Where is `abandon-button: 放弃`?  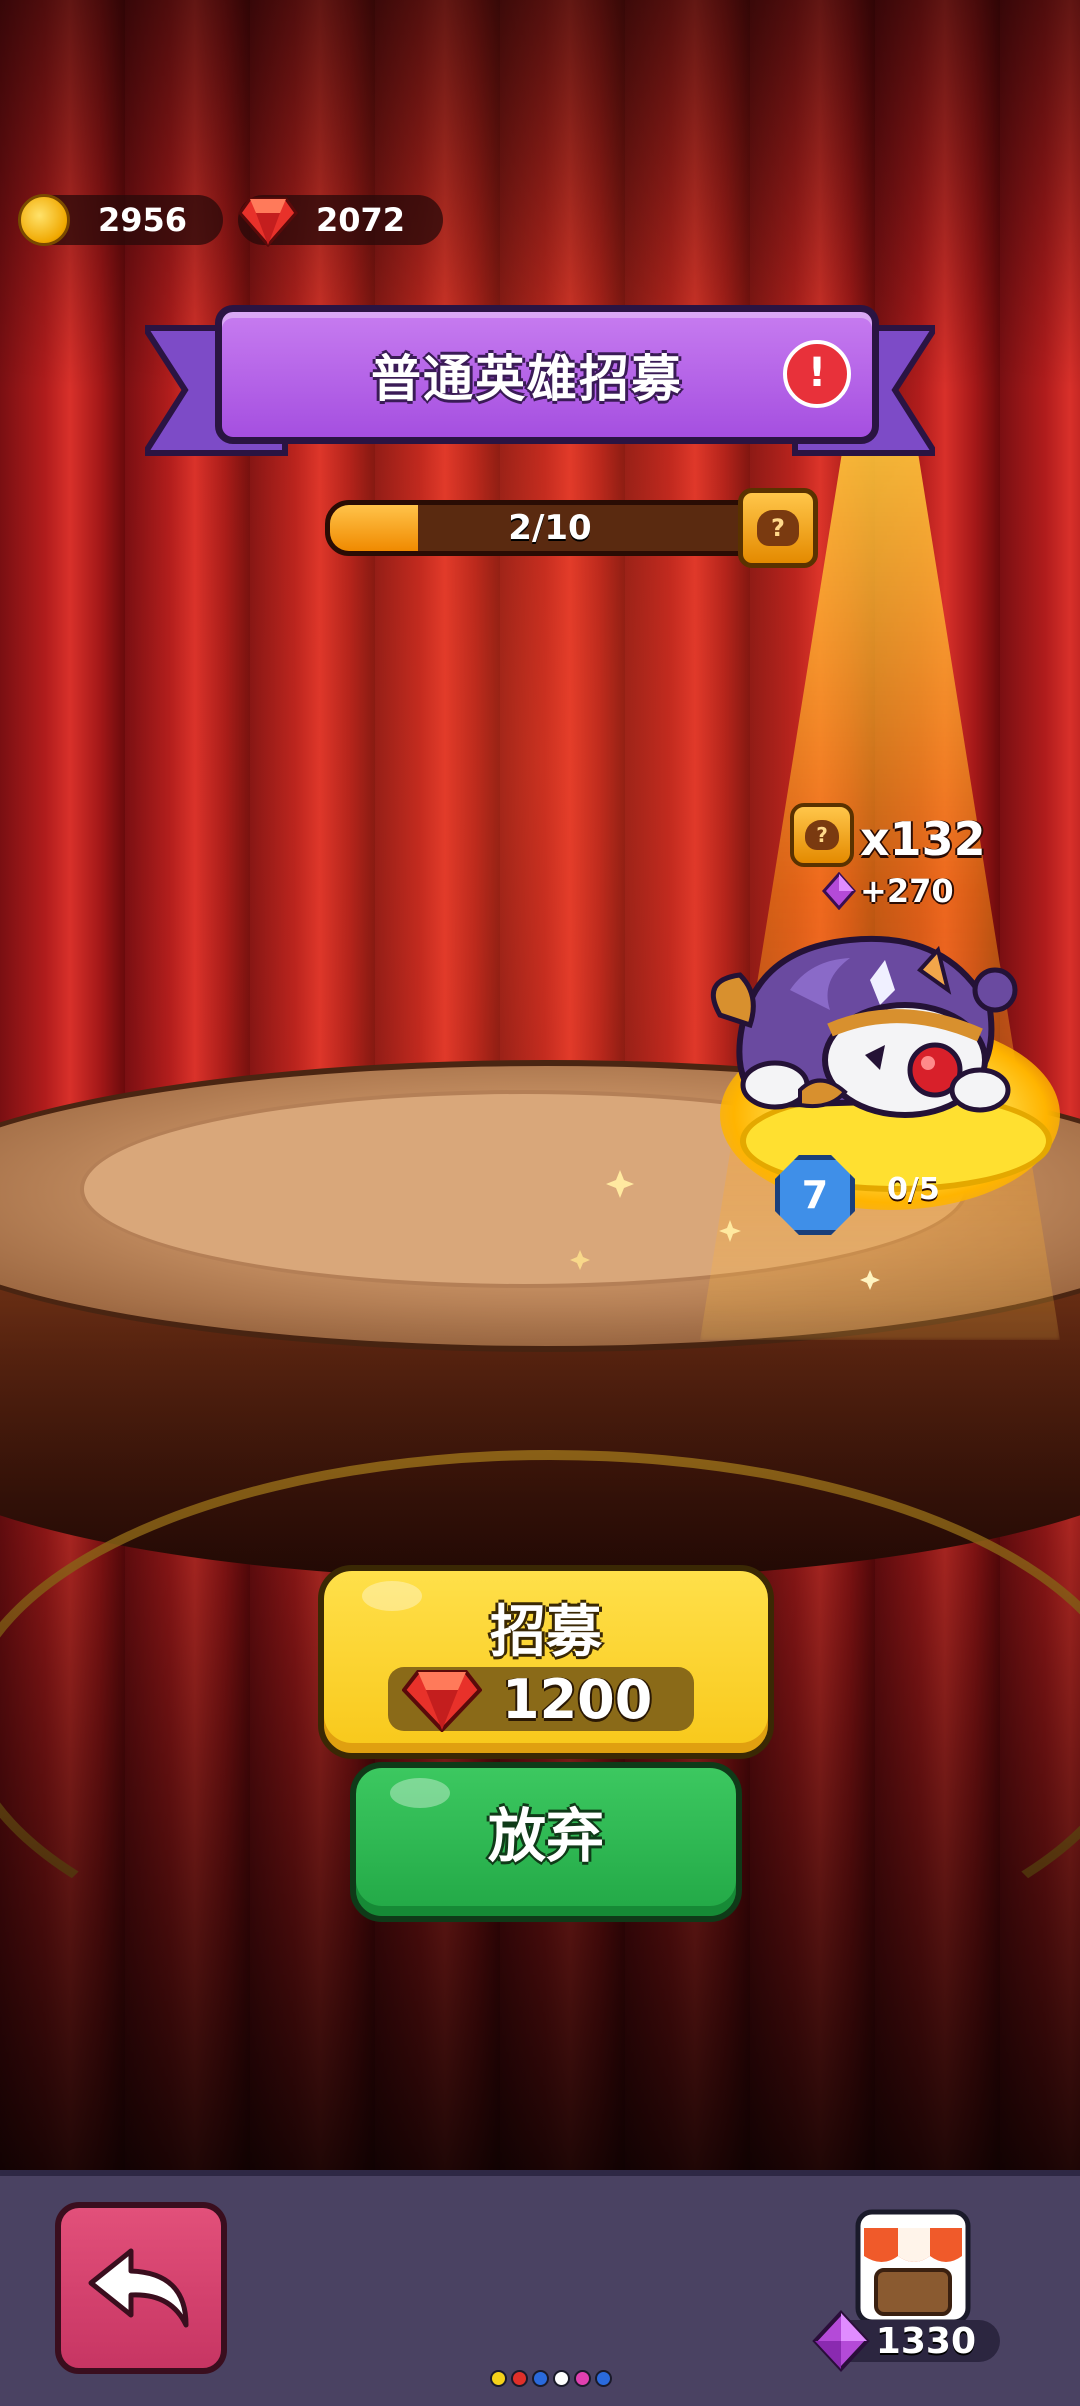 abandon-button: 放弃 is located at coordinates (546, 1842).